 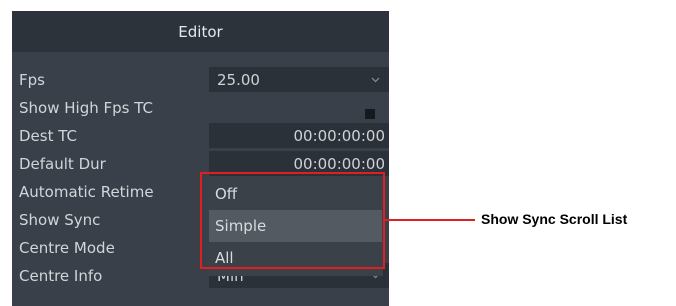 I want to click on dest-tc-label: Dest TC, so click(x=48, y=136).